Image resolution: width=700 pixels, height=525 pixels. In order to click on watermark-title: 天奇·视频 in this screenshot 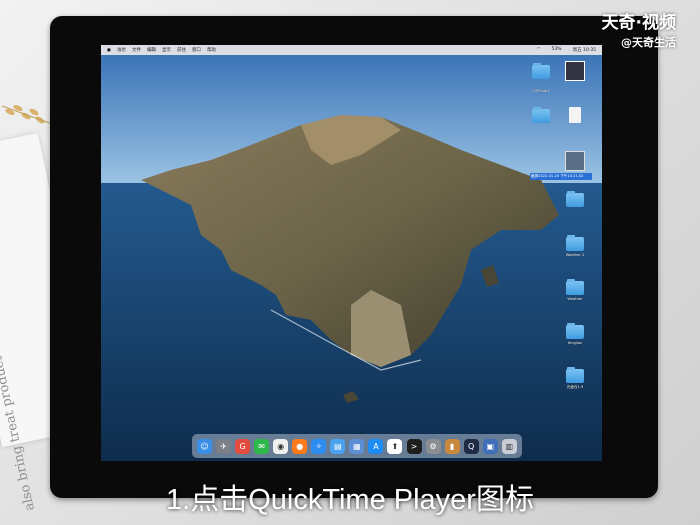, I will do `click(638, 23)`.